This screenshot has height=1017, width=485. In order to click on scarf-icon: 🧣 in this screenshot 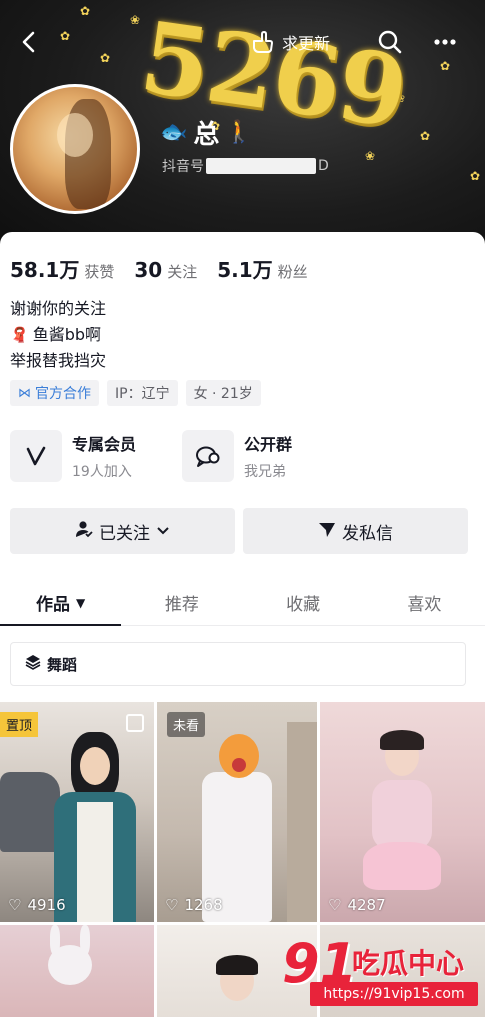, I will do `click(19, 335)`.